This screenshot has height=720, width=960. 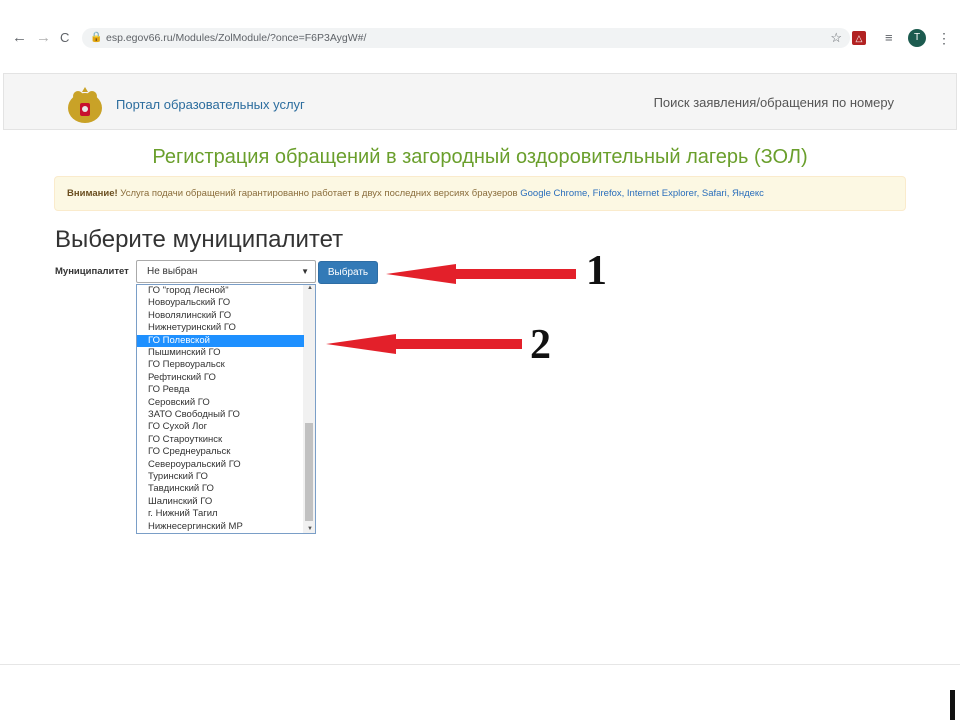 I want to click on scroll-up-icon: ▲, so click(x=310, y=288).